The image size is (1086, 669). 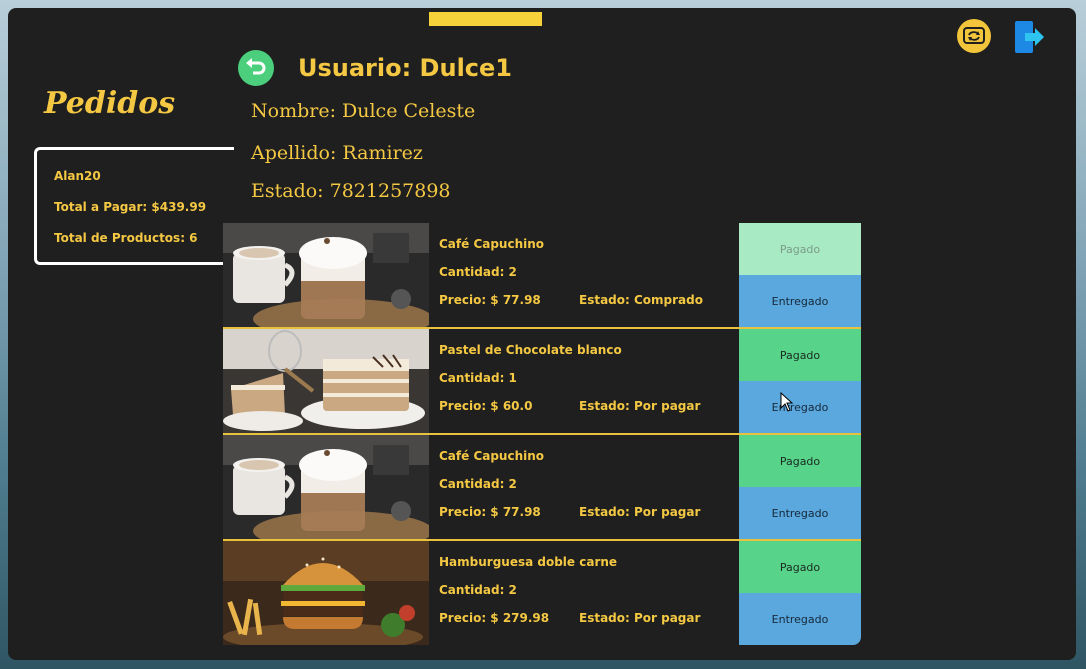 What do you see at coordinates (337, 153) in the screenshot?
I see `user-last-name: Apellido: Ramirez` at bounding box center [337, 153].